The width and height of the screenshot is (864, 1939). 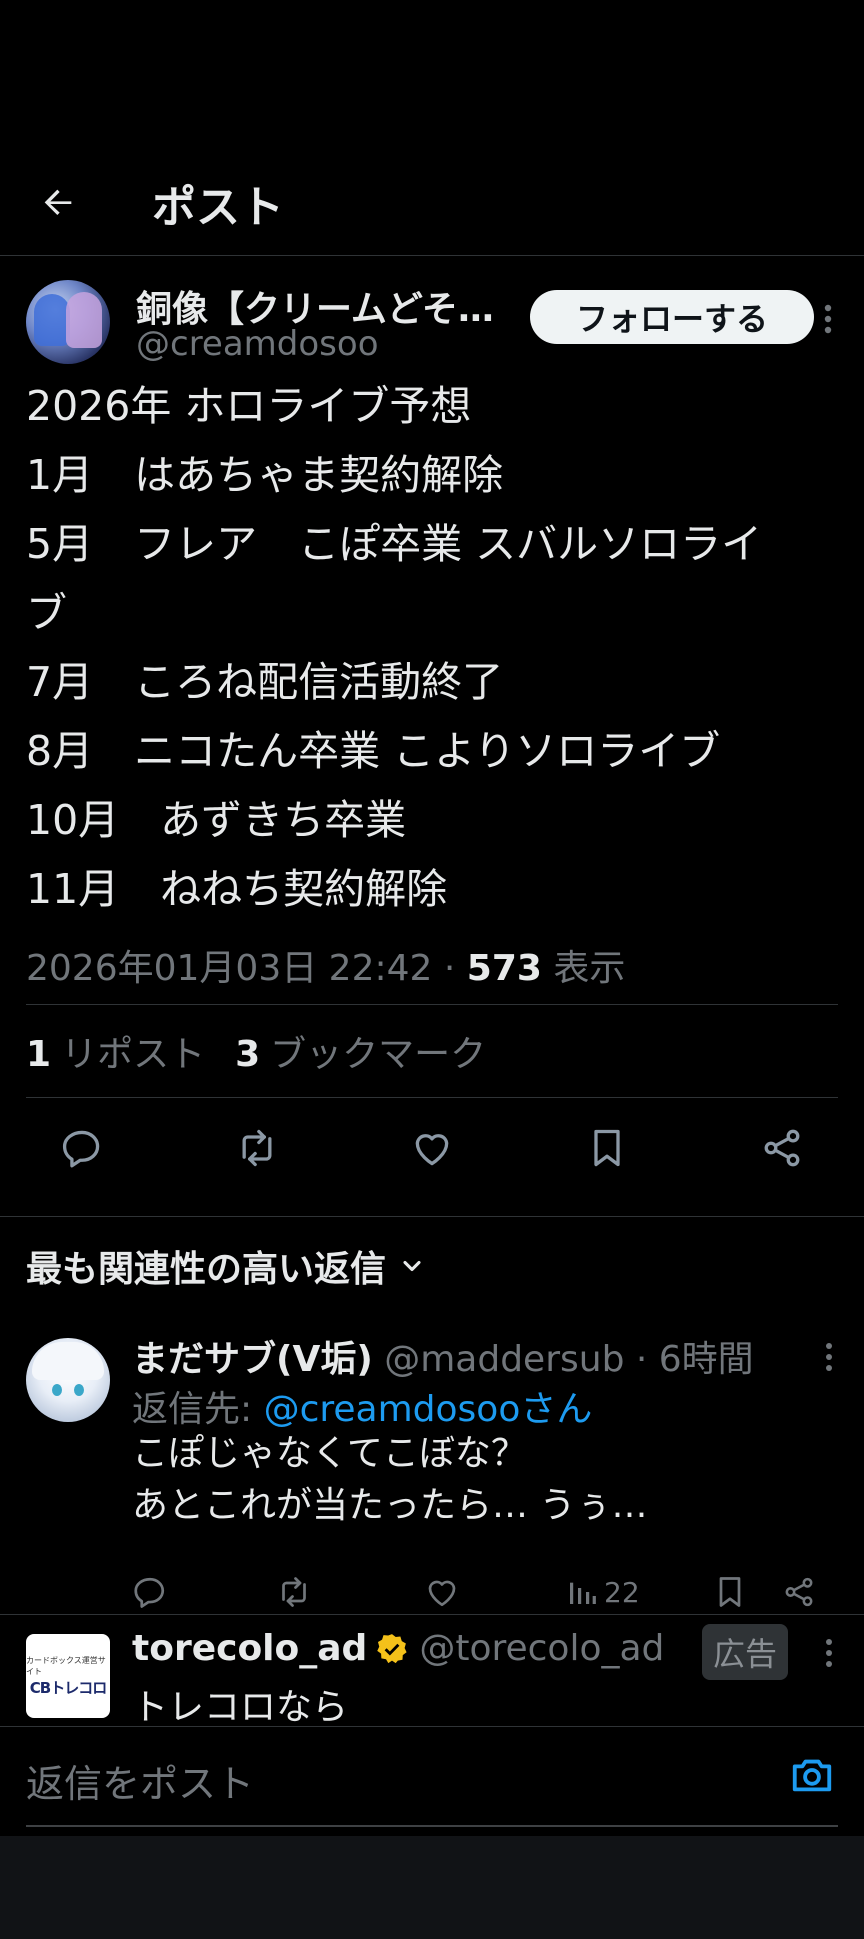 I want to click on system-bottom-area, so click(x=432, y=1887).